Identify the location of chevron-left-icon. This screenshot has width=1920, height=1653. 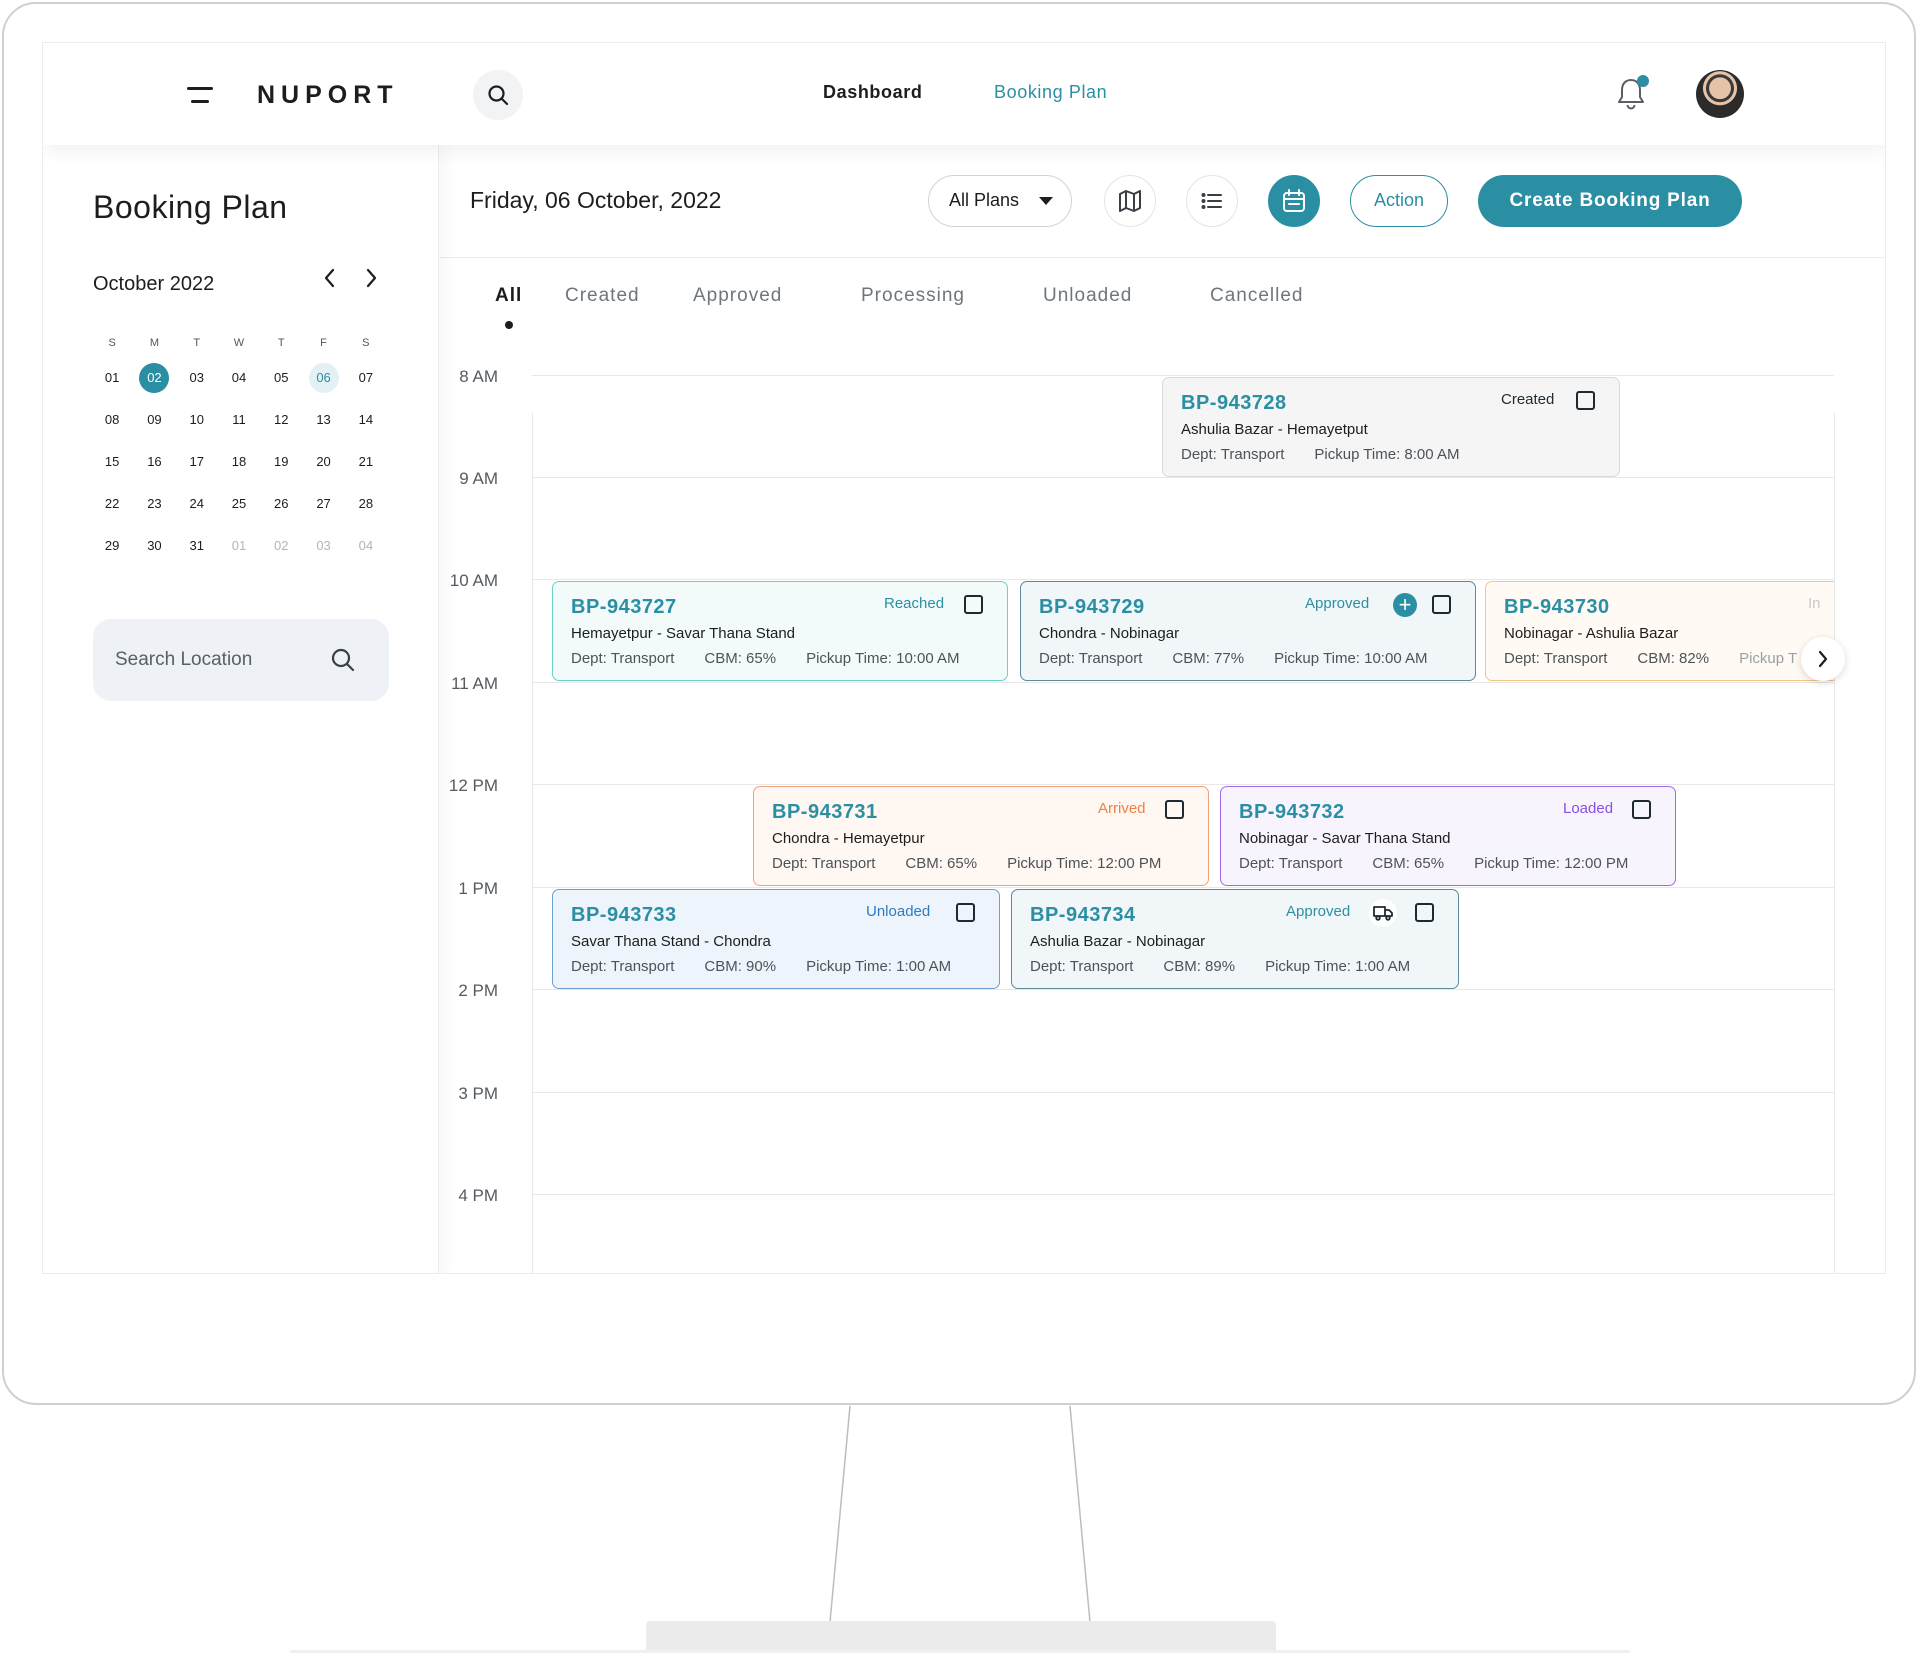
(329, 278).